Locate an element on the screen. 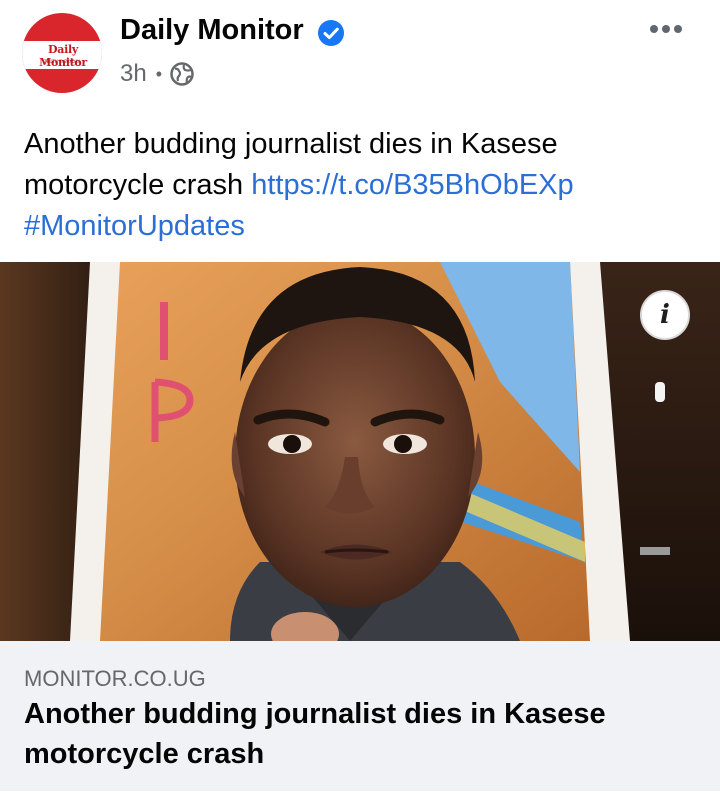 Image resolution: width=720 pixels, height=799 pixels. post-link: https://t.co/B35BhObEXp is located at coordinates (412, 185).